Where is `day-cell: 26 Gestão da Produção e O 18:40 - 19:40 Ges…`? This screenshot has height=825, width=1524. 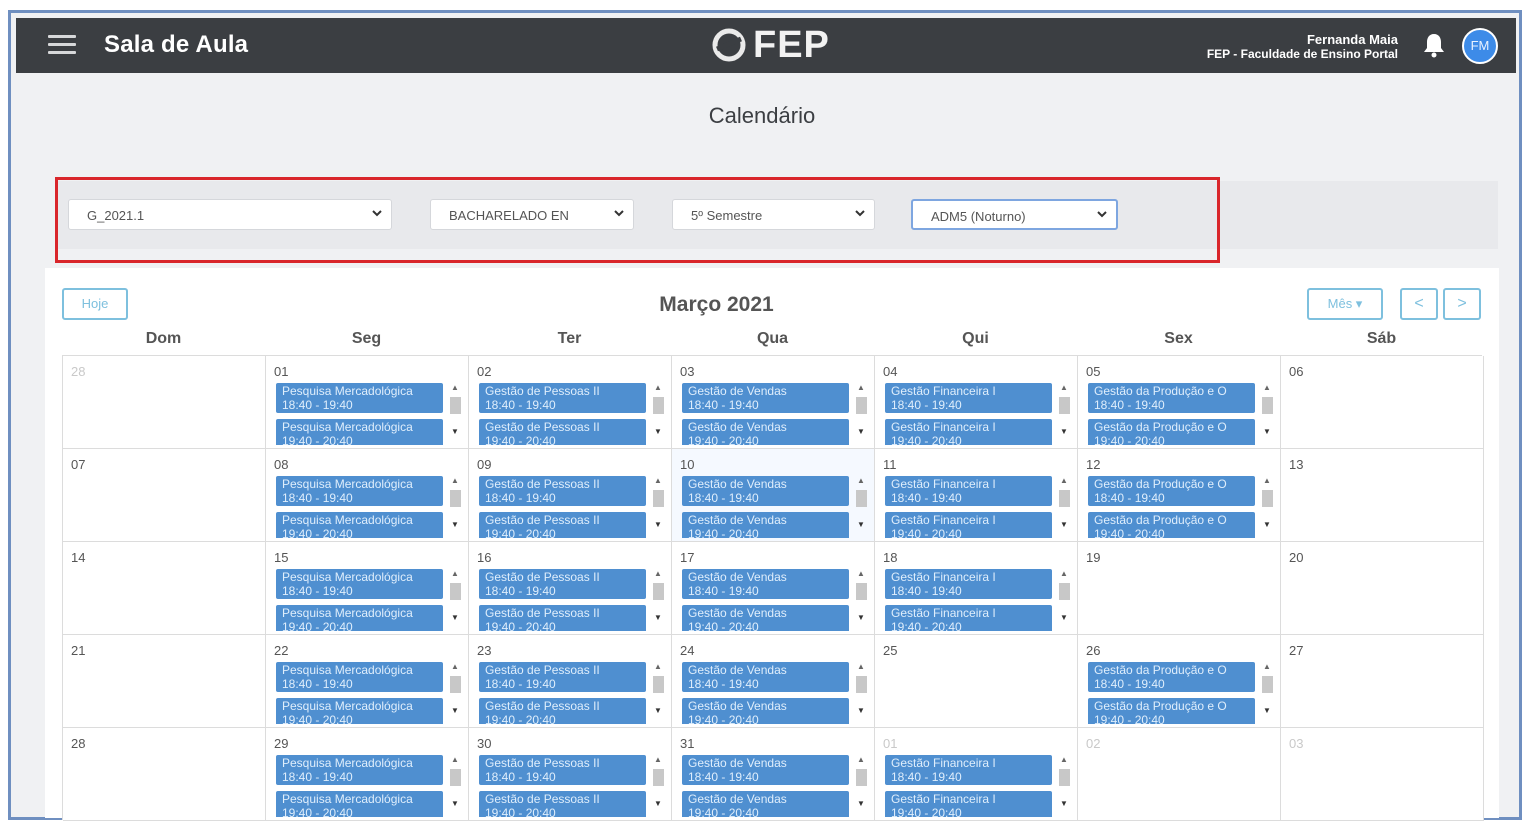 day-cell: 26 Gestão da Produção e O 18:40 - 19:40 Ges… is located at coordinates (1179, 681).